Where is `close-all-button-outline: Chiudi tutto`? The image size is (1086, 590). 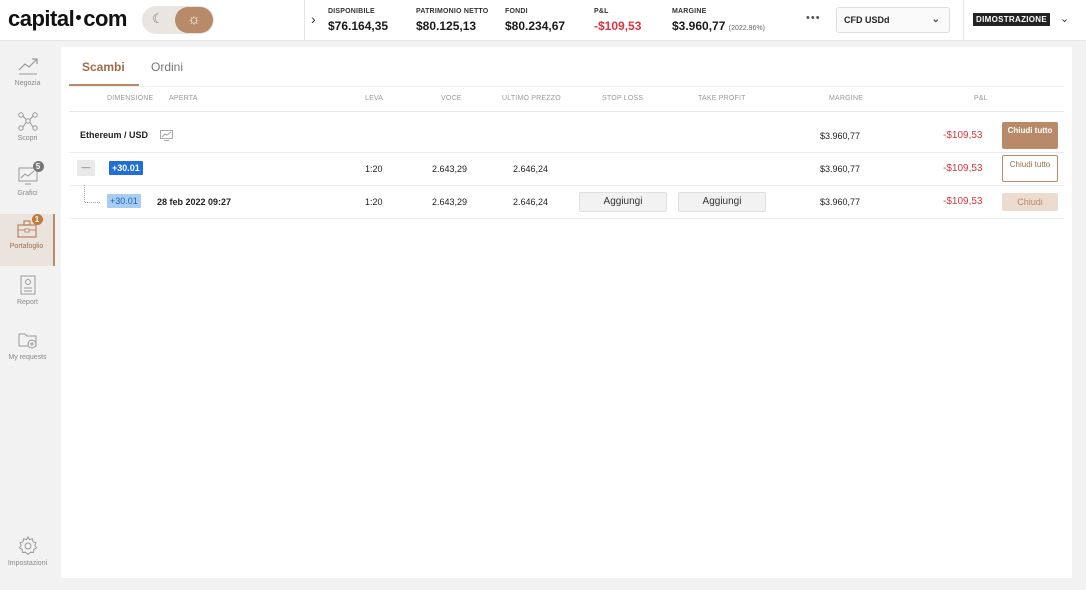 close-all-button-outline: Chiudi tutto is located at coordinates (1030, 168).